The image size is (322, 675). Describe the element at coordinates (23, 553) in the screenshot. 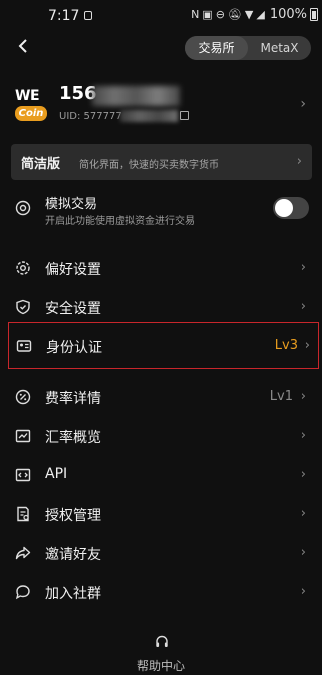

I see `share-icon` at that location.